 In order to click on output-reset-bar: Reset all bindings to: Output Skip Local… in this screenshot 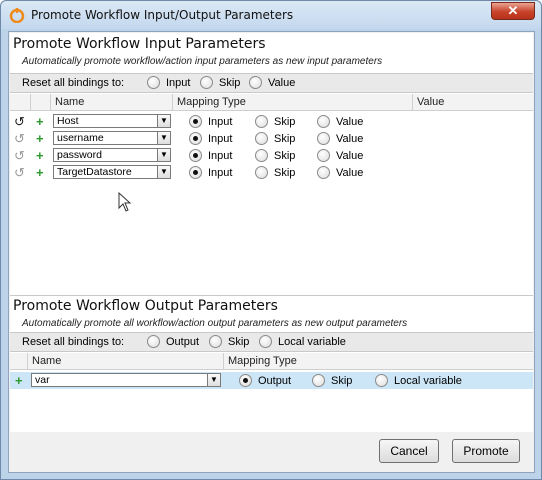, I will do `click(271, 342)`.